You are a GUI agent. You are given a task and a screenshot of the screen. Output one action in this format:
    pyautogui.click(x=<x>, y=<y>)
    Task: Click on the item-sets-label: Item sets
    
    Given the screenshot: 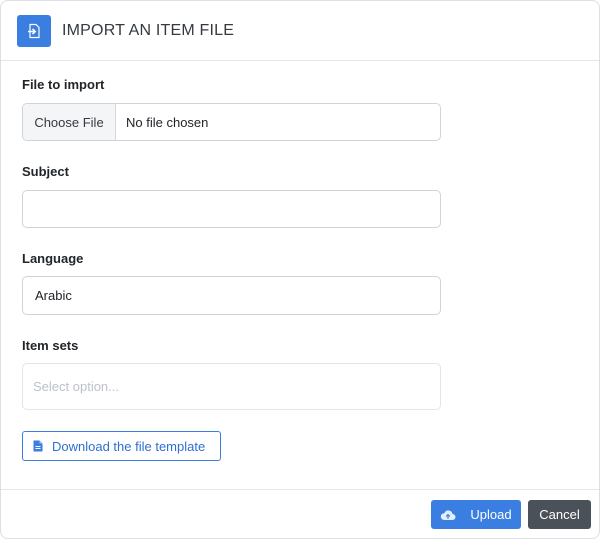 What is the action you would take?
    pyautogui.click(x=50, y=345)
    